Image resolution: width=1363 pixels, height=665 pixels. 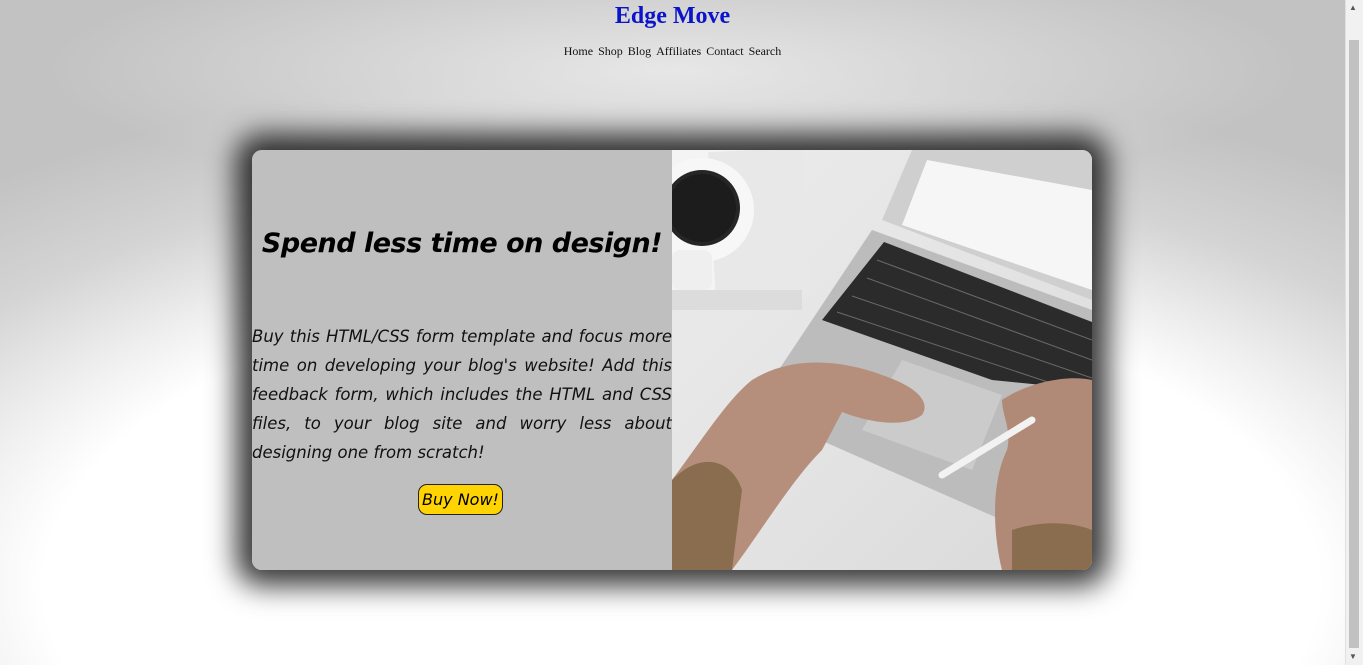 I want to click on nav-blog: Blog, so click(x=639, y=51).